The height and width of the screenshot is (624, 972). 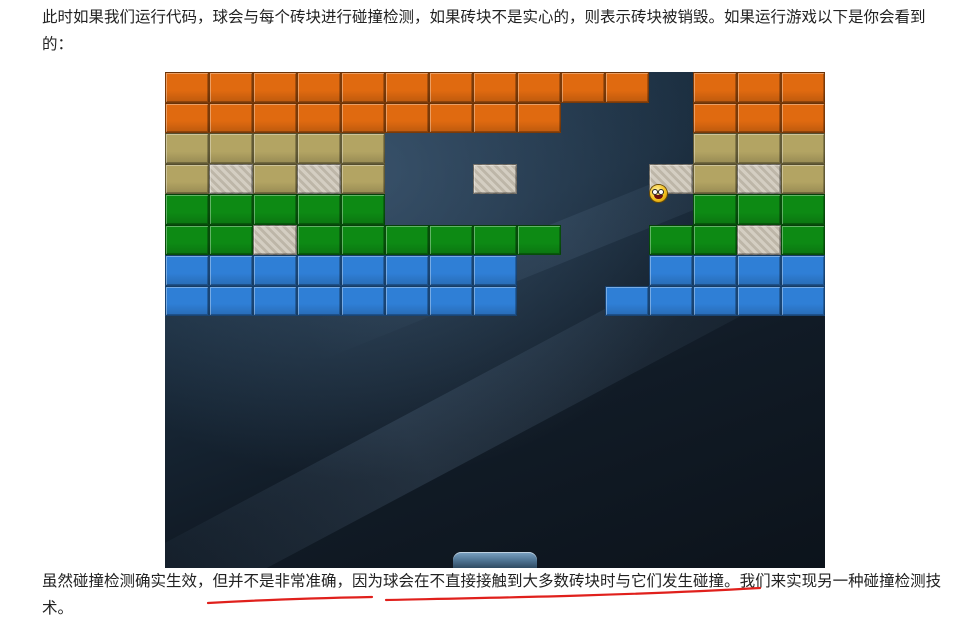 I want to click on smiley-face-ball-icon, so click(x=658, y=193).